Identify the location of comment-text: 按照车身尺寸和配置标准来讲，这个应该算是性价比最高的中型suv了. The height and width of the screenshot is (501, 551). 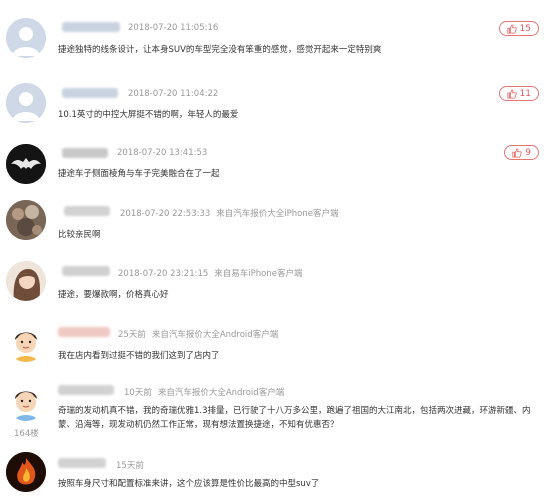
(189, 484).